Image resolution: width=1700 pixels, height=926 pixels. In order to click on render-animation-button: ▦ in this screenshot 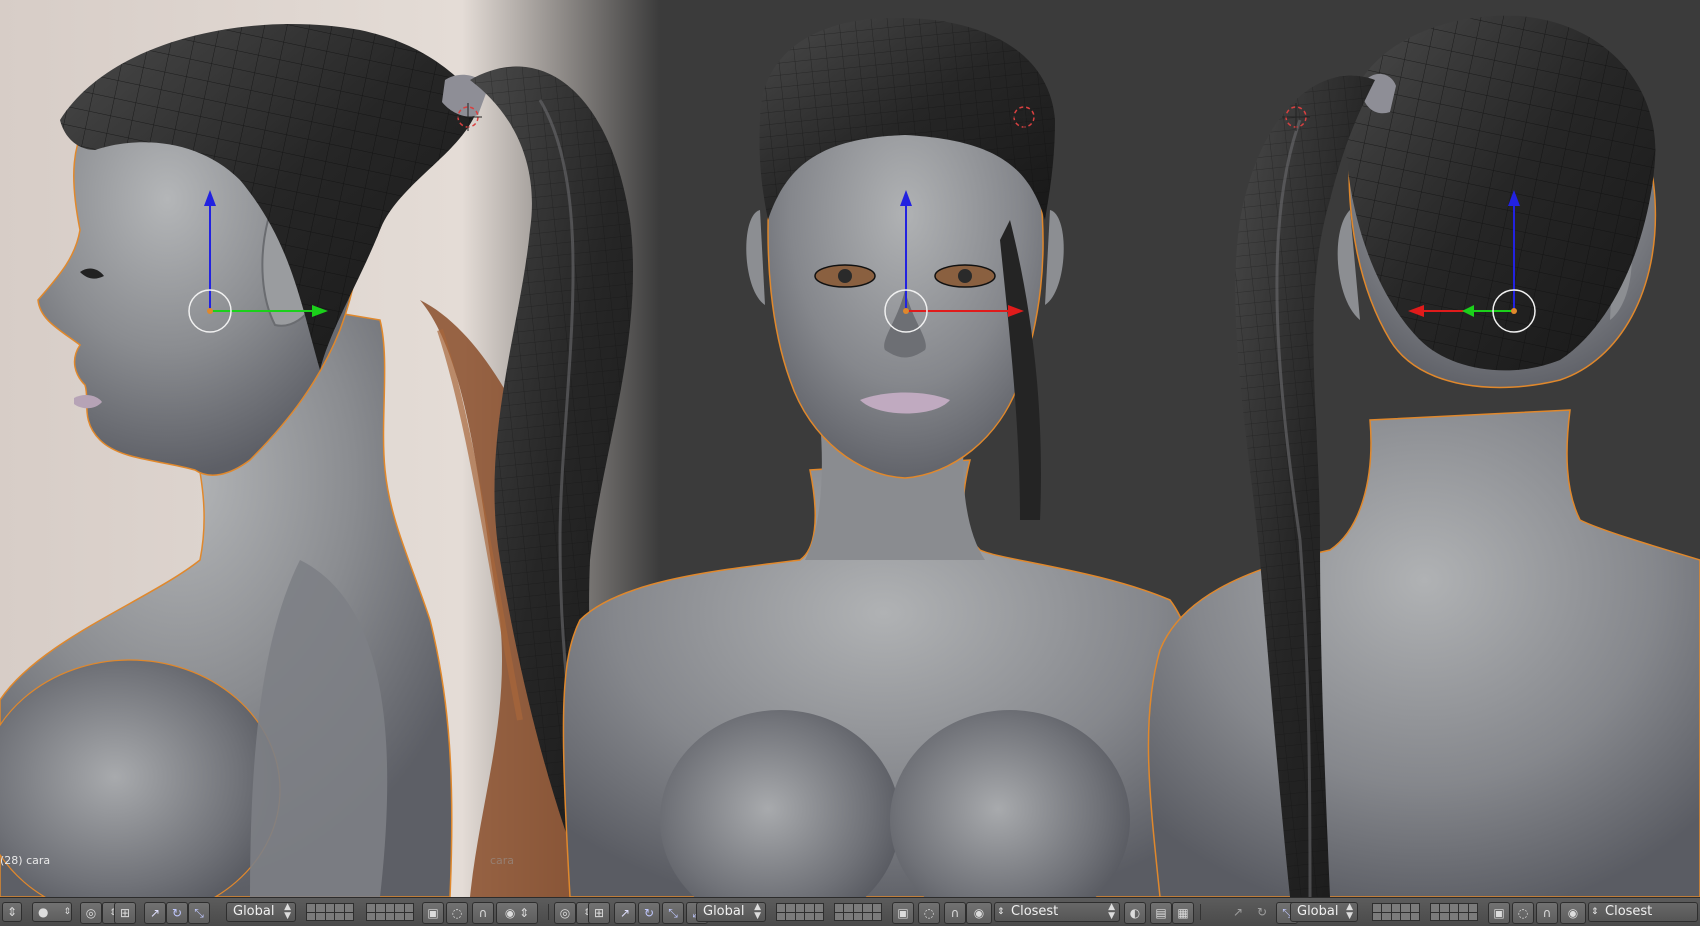, I will do `click(1183, 913)`.